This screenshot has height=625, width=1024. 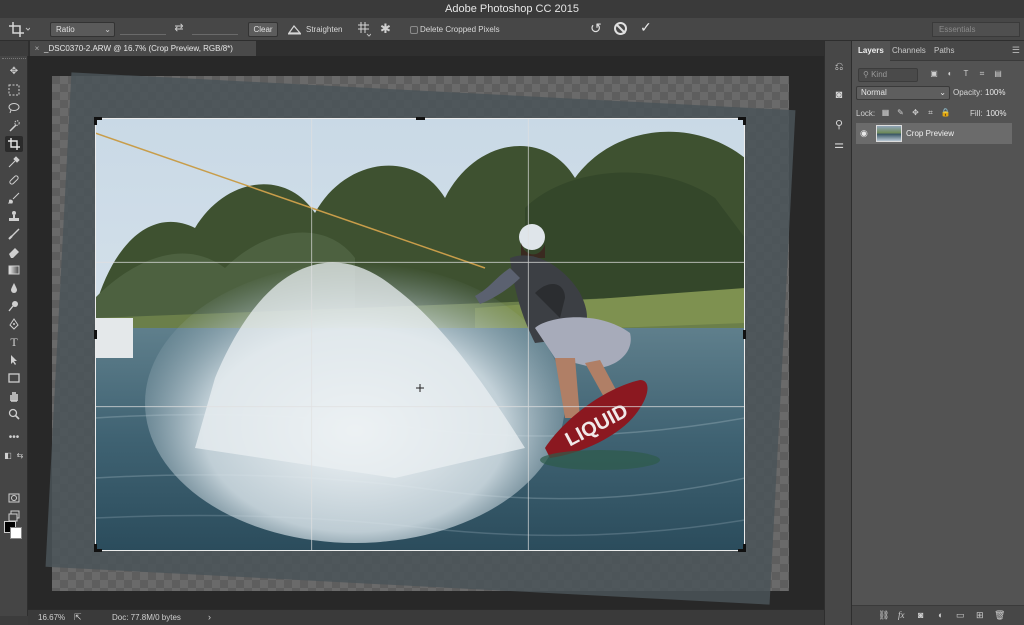 What do you see at coordinates (37, 48) in the screenshot?
I see `close-tab-icon: ×` at bounding box center [37, 48].